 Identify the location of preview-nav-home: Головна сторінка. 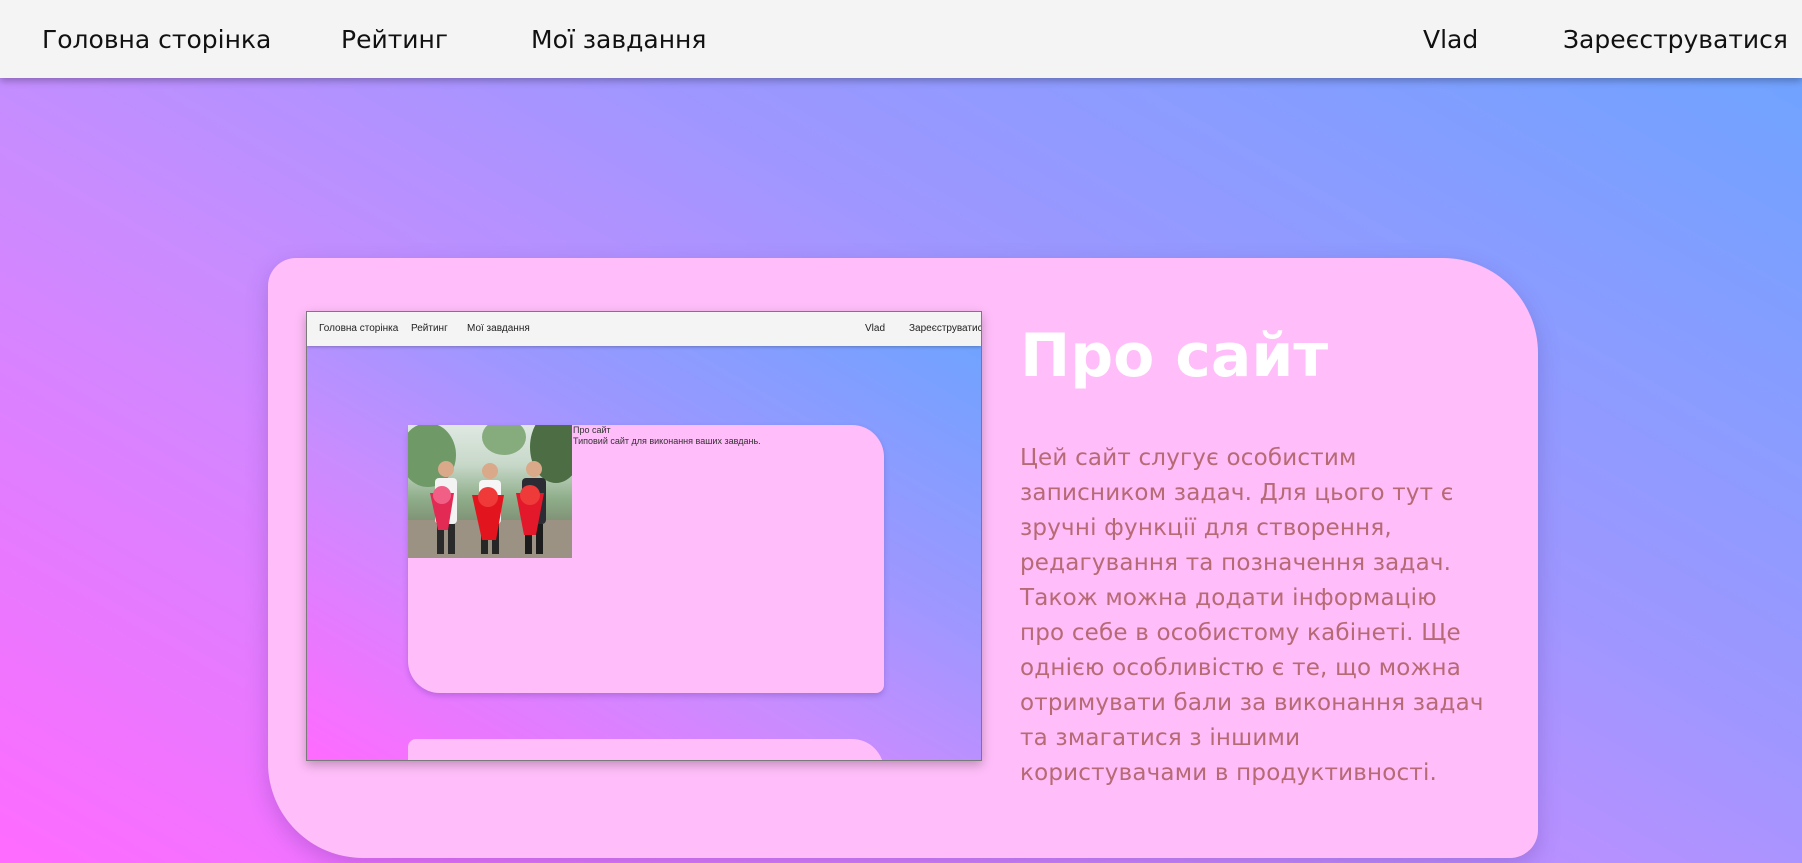
(359, 328).